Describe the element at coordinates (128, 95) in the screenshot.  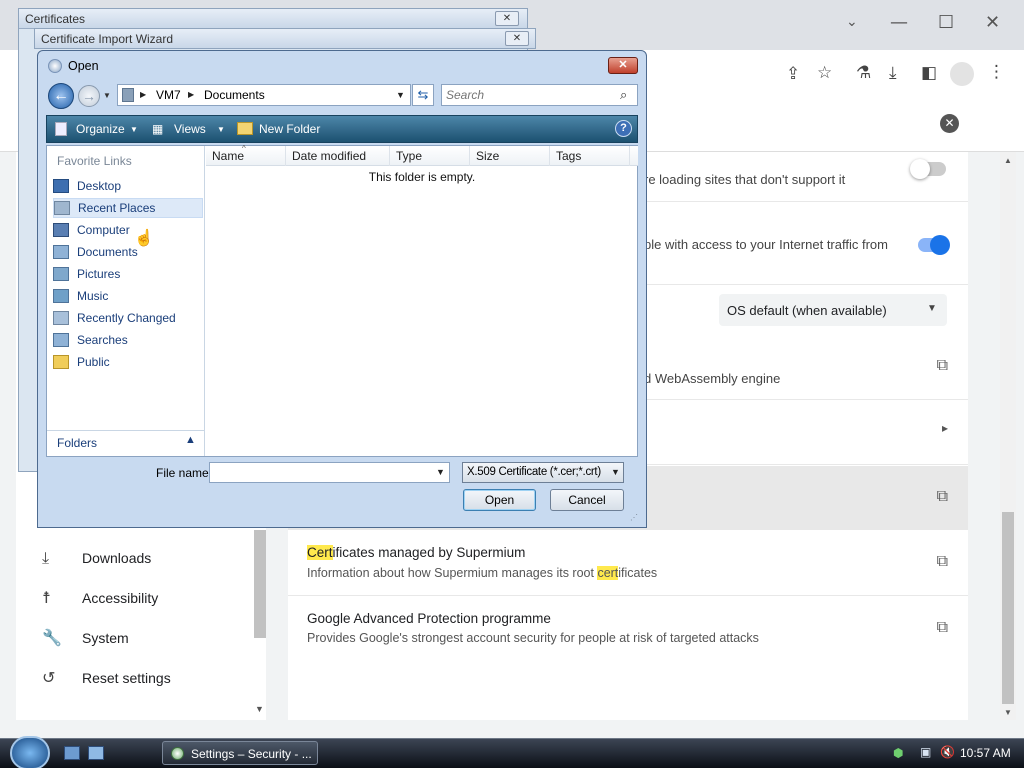
I see `folder-icon` at that location.